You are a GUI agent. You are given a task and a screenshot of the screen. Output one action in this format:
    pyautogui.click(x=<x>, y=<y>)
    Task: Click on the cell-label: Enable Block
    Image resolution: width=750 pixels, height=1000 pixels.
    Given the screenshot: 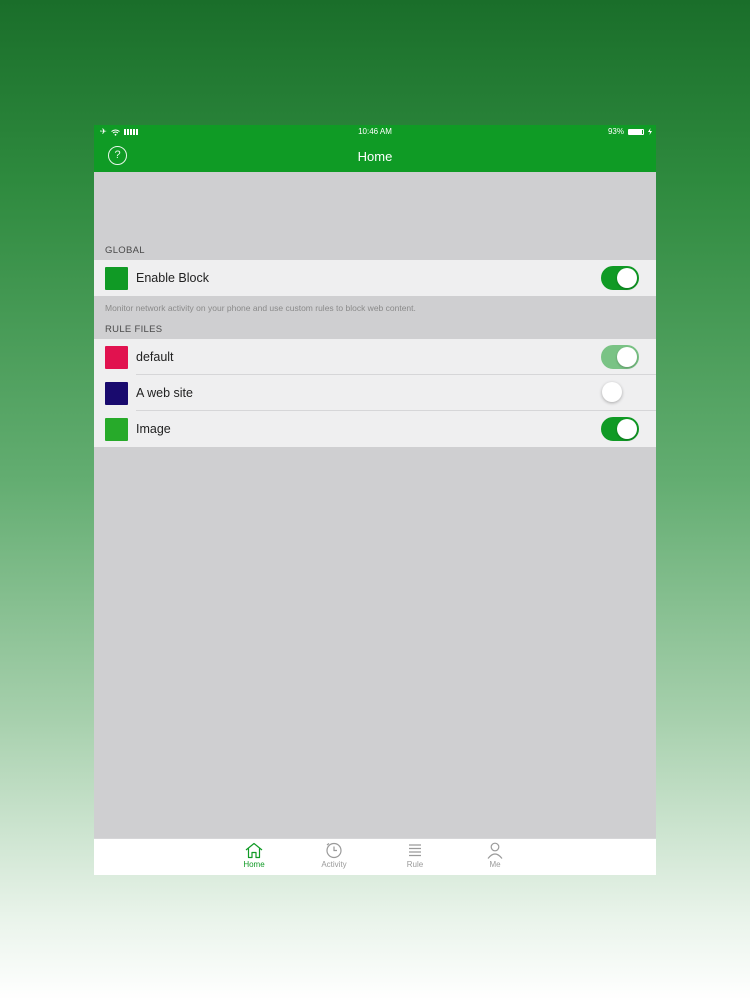 What is the action you would take?
    pyautogui.click(x=172, y=278)
    